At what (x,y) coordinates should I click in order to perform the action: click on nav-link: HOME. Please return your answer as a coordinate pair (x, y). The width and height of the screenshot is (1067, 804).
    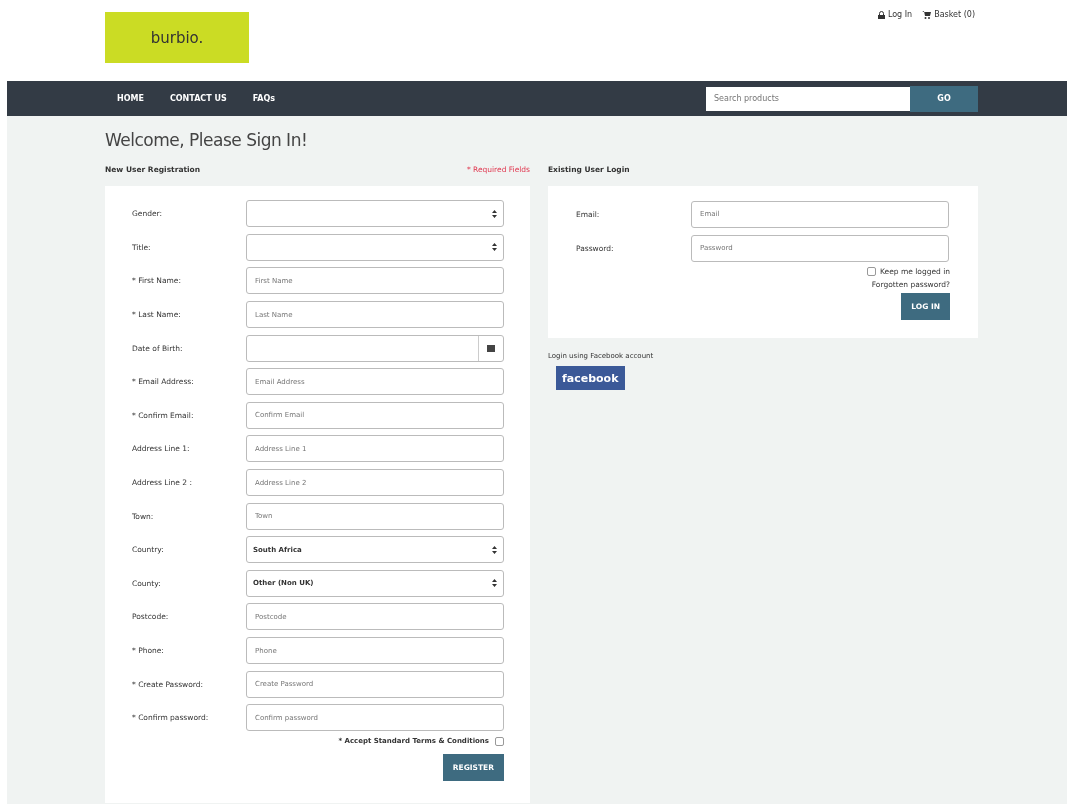
    Looking at the image, I should click on (130, 98).